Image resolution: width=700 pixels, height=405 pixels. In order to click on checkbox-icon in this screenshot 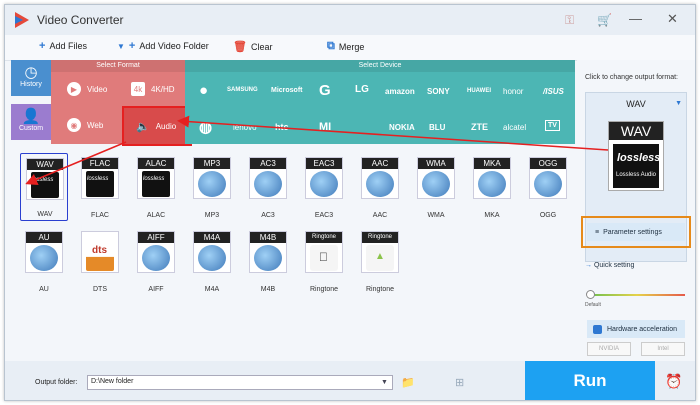, I will do `click(597, 329)`.